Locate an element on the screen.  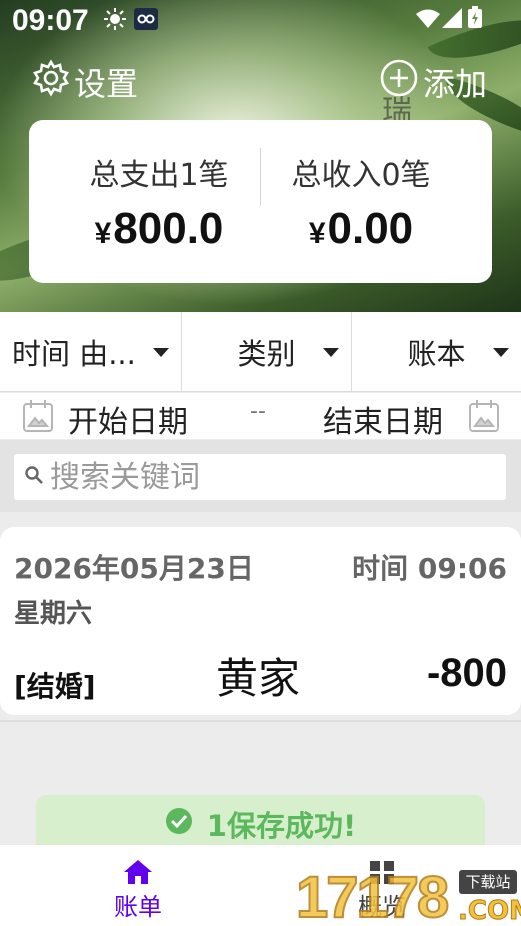
expense-value: ¥800.0 is located at coordinates (159, 229).